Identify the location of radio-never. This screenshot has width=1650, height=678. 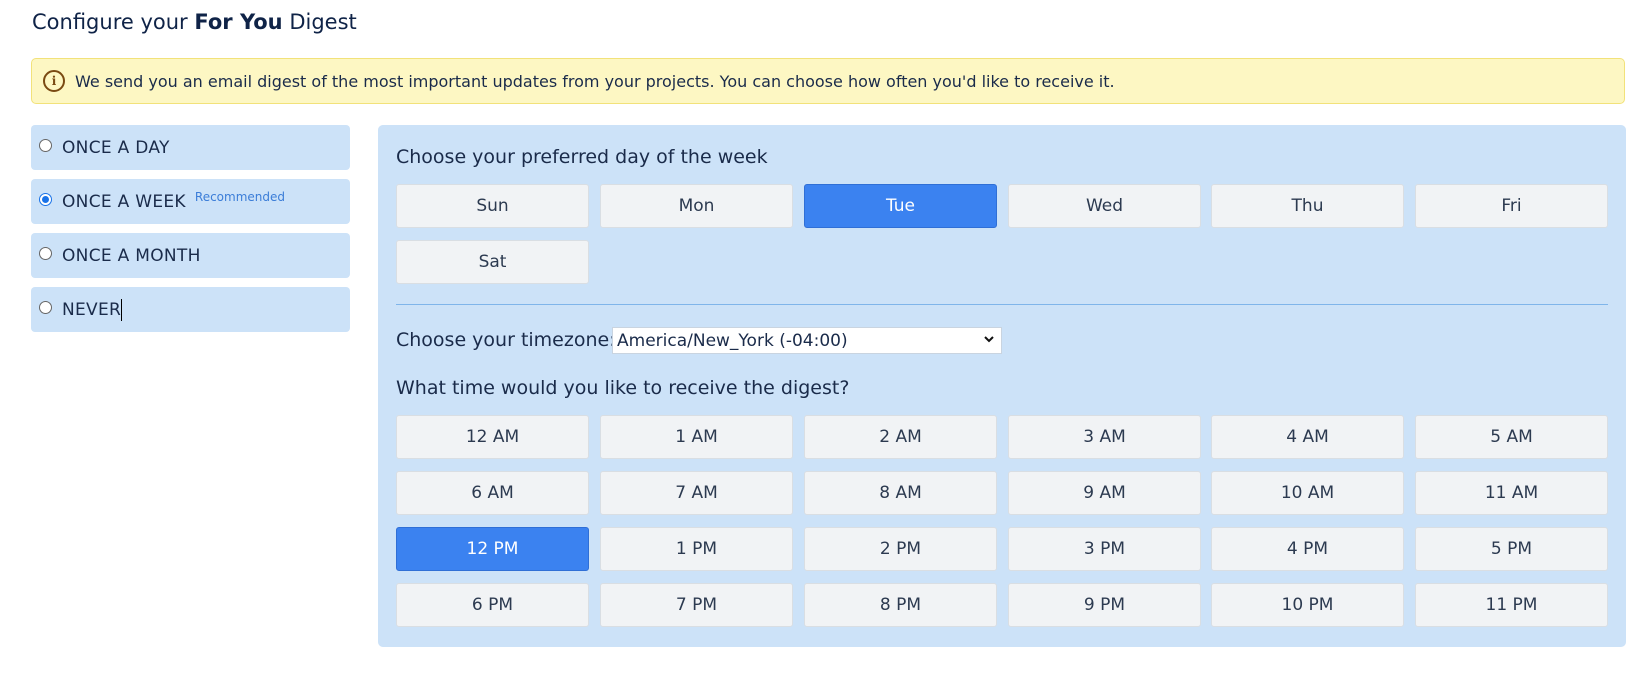
(45, 307).